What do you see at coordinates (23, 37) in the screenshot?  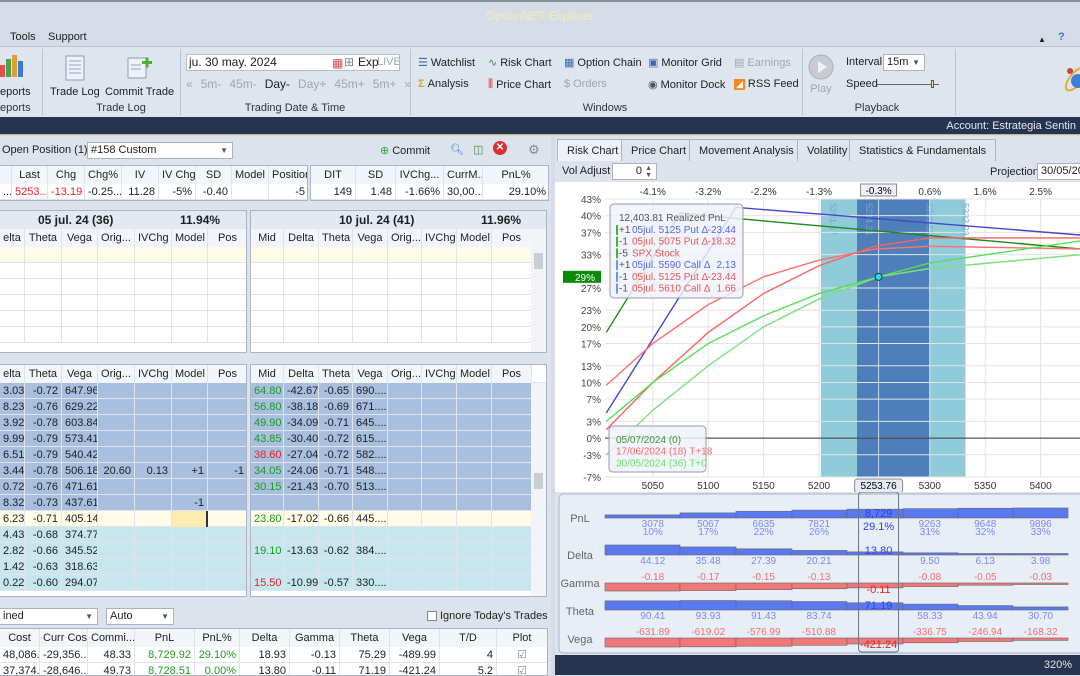 I see `menu-tools: Tools` at bounding box center [23, 37].